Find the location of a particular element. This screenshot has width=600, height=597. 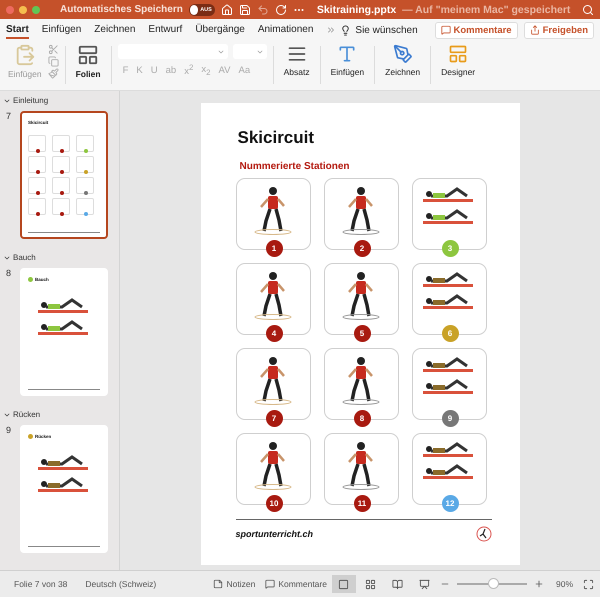

slide-number: 9 is located at coordinates (9, 431).